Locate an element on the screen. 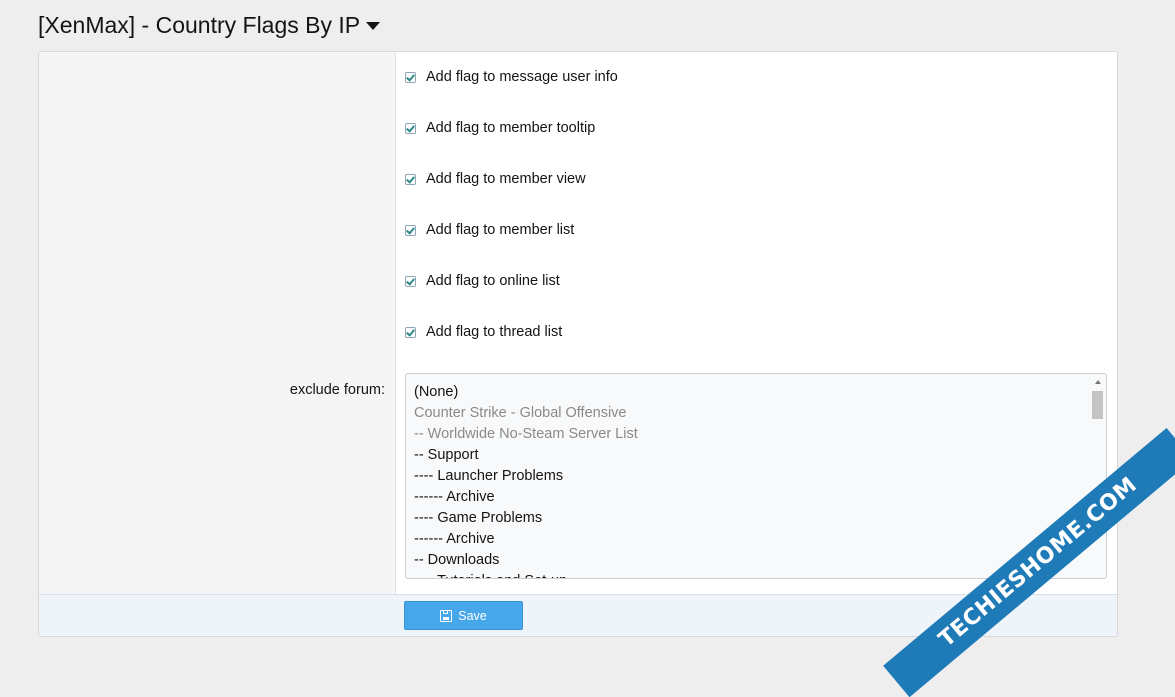 Image resolution: width=1175 pixels, height=697 pixels. option-label: Add flag to member view is located at coordinates (506, 179).